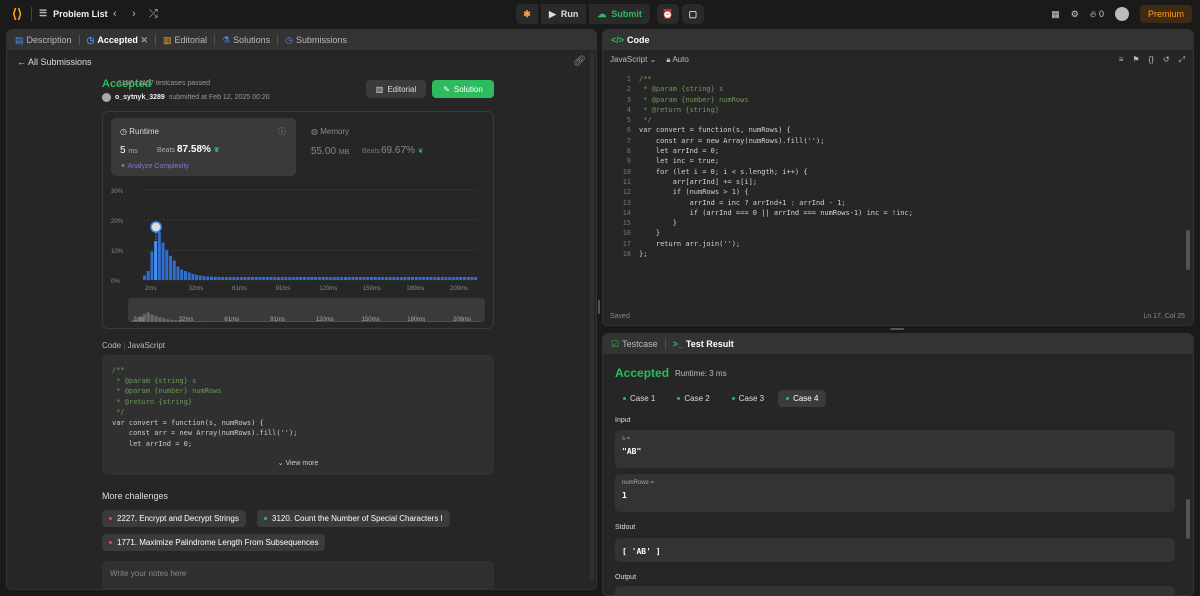 The height and width of the screenshot is (596, 1200). What do you see at coordinates (776, 151) in the screenshot?
I see `code-line: let arrInd = 0;` at bounding box center [776, 151].